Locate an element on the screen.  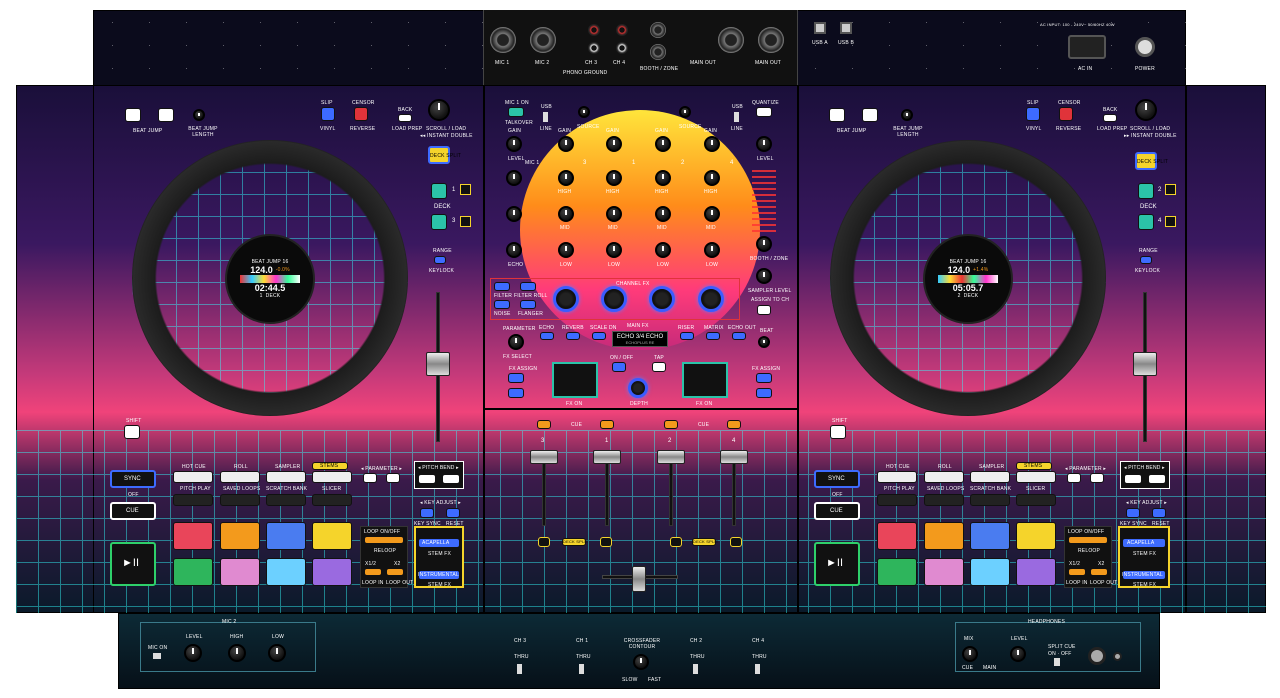
right-pitch-fader is located at coordinates (1145, 364).